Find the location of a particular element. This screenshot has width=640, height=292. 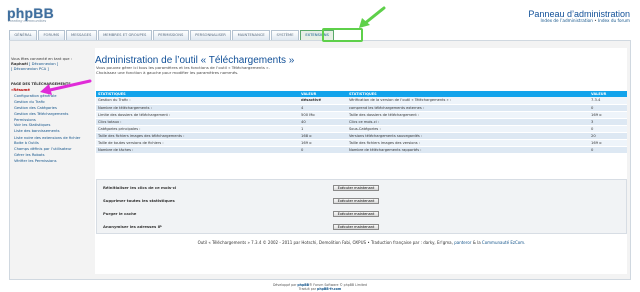

index-forum-link: Index du forum is located at coordinates (614, 20).